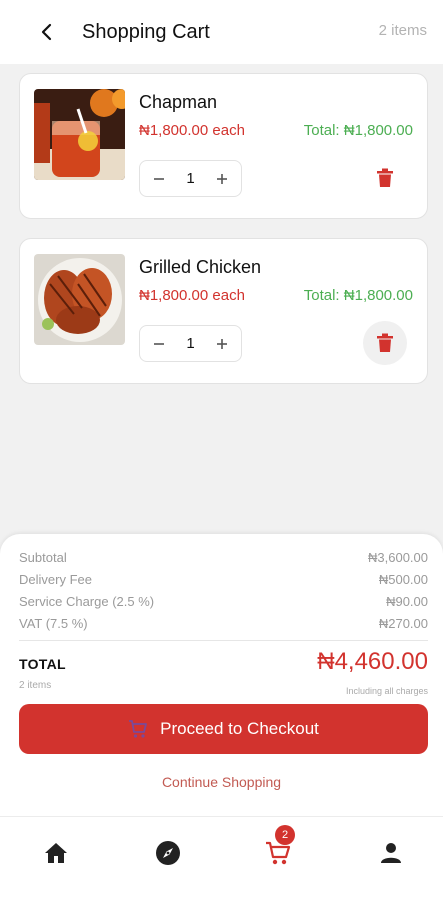  Describe the element at coordinates (223, 601) in the screenshot. I see `service-charge-row: Service Charge (2.5 %) ₦90.00` at that location.